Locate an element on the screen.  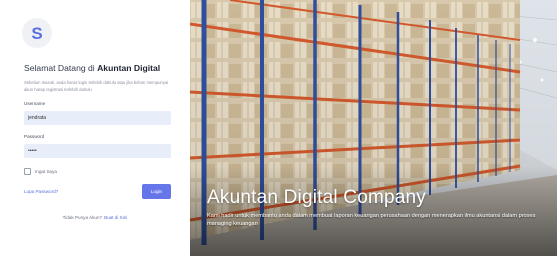
svg-text: S is located at coordinates (36, 33).